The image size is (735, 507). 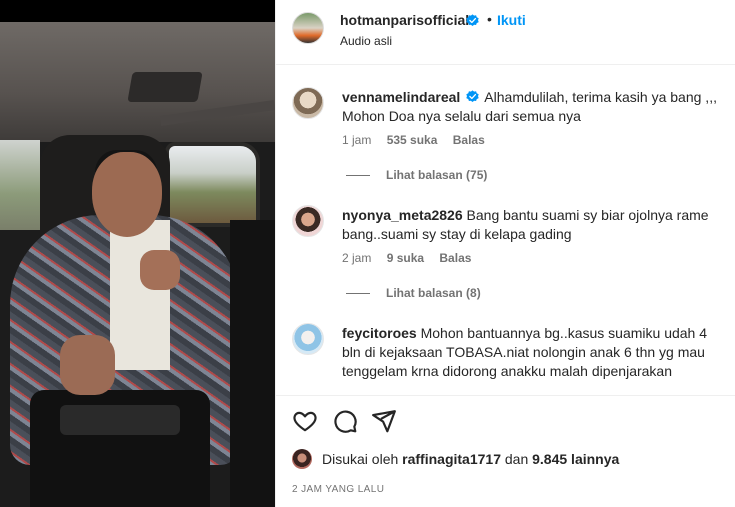 What do you see at coordinates (433, 293) in the screenshot?
I see `view-replies-label: Lihat balasan (8)` at bounding box center [433, 293].